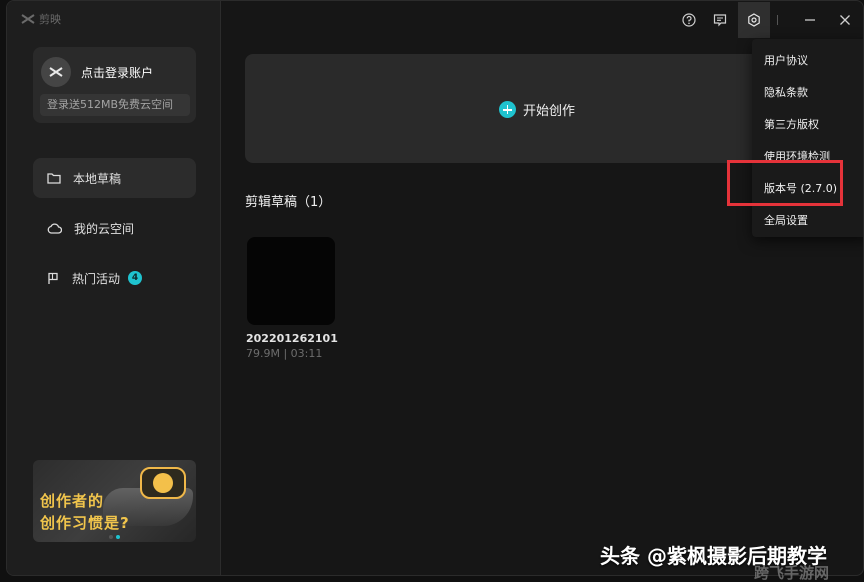 The width and height of the screenshot is (864, 582). I want to click on minimize-button, so click(810, 20).